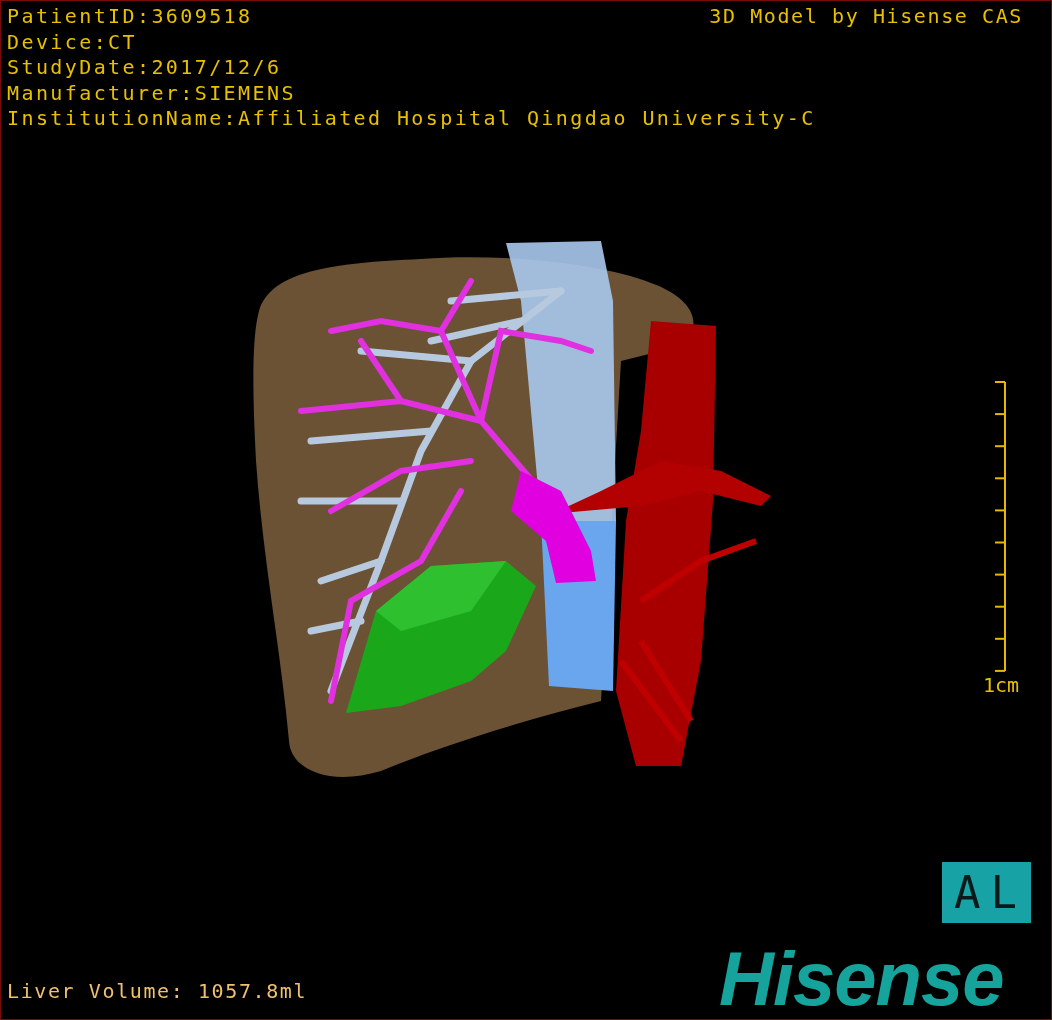 This screenshot has height=1020, width=1052. What do you see at coordinates (130, 17) in the screenshot?
I see `study-info-text: PatientID:3609518` at bounding box center [130, 17].